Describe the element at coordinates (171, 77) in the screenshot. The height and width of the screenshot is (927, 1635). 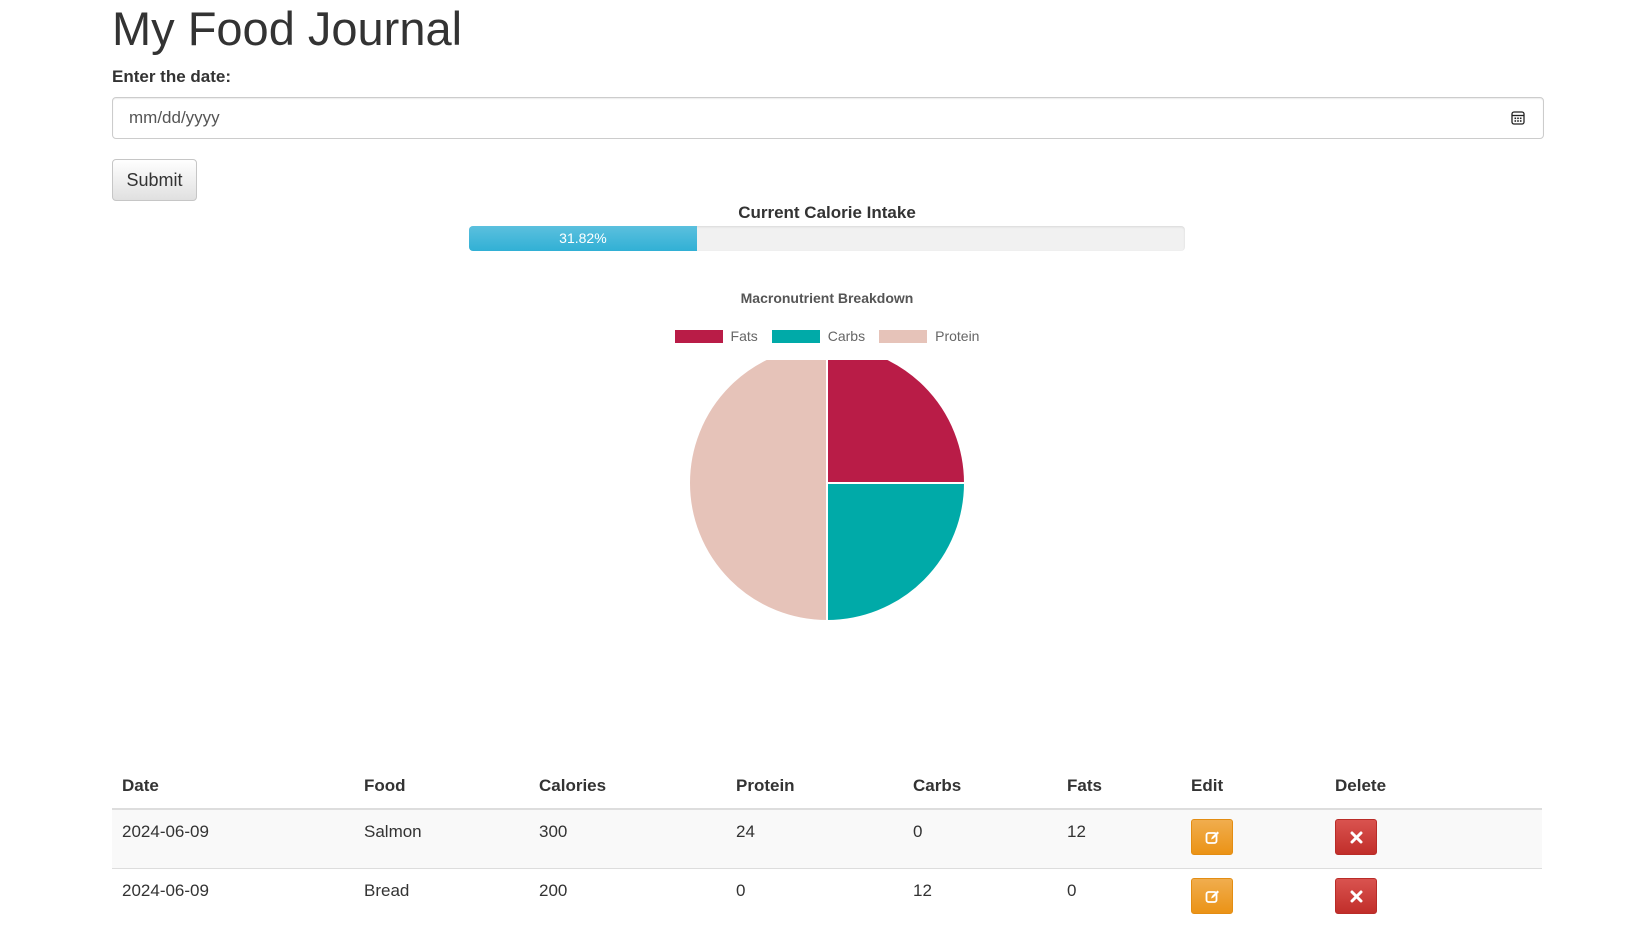
I see `date-label: Enter the date:` at that location.